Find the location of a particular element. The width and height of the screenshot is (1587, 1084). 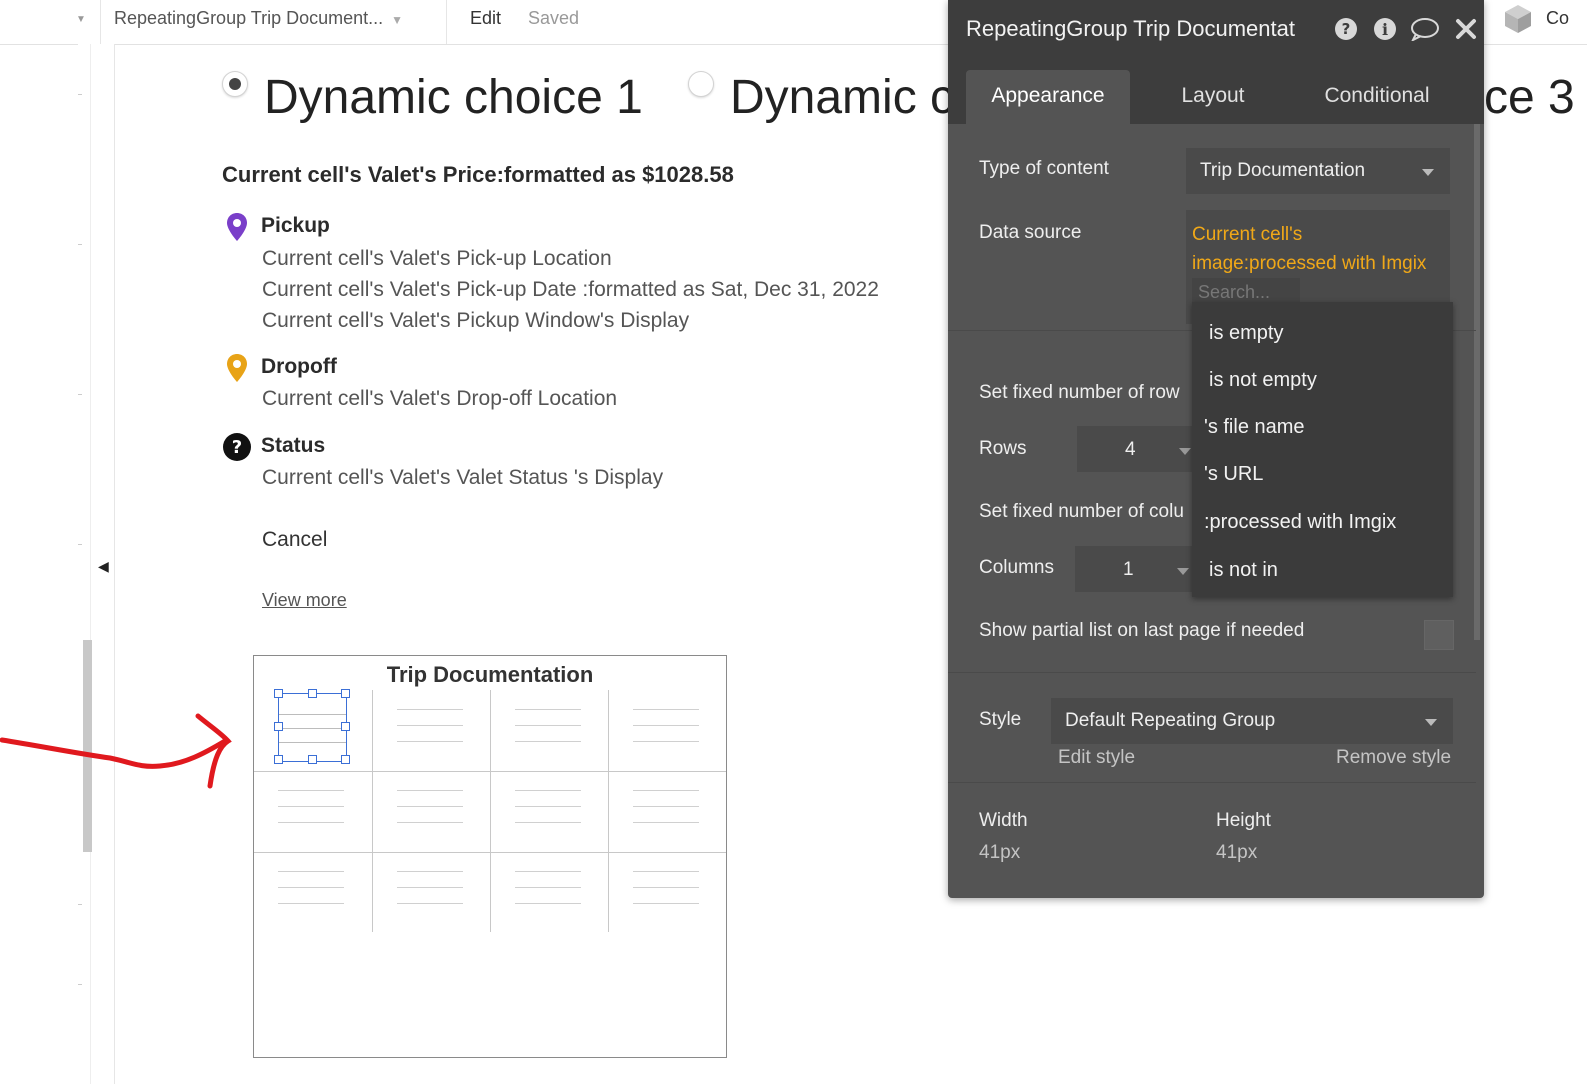

rows-label: Rows is located at coordinates (1003, 448).